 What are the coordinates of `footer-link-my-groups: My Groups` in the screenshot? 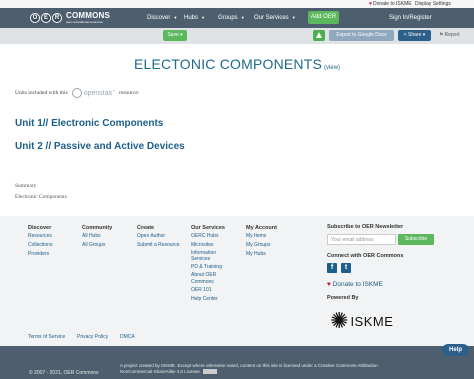 It's located at (261, 245).